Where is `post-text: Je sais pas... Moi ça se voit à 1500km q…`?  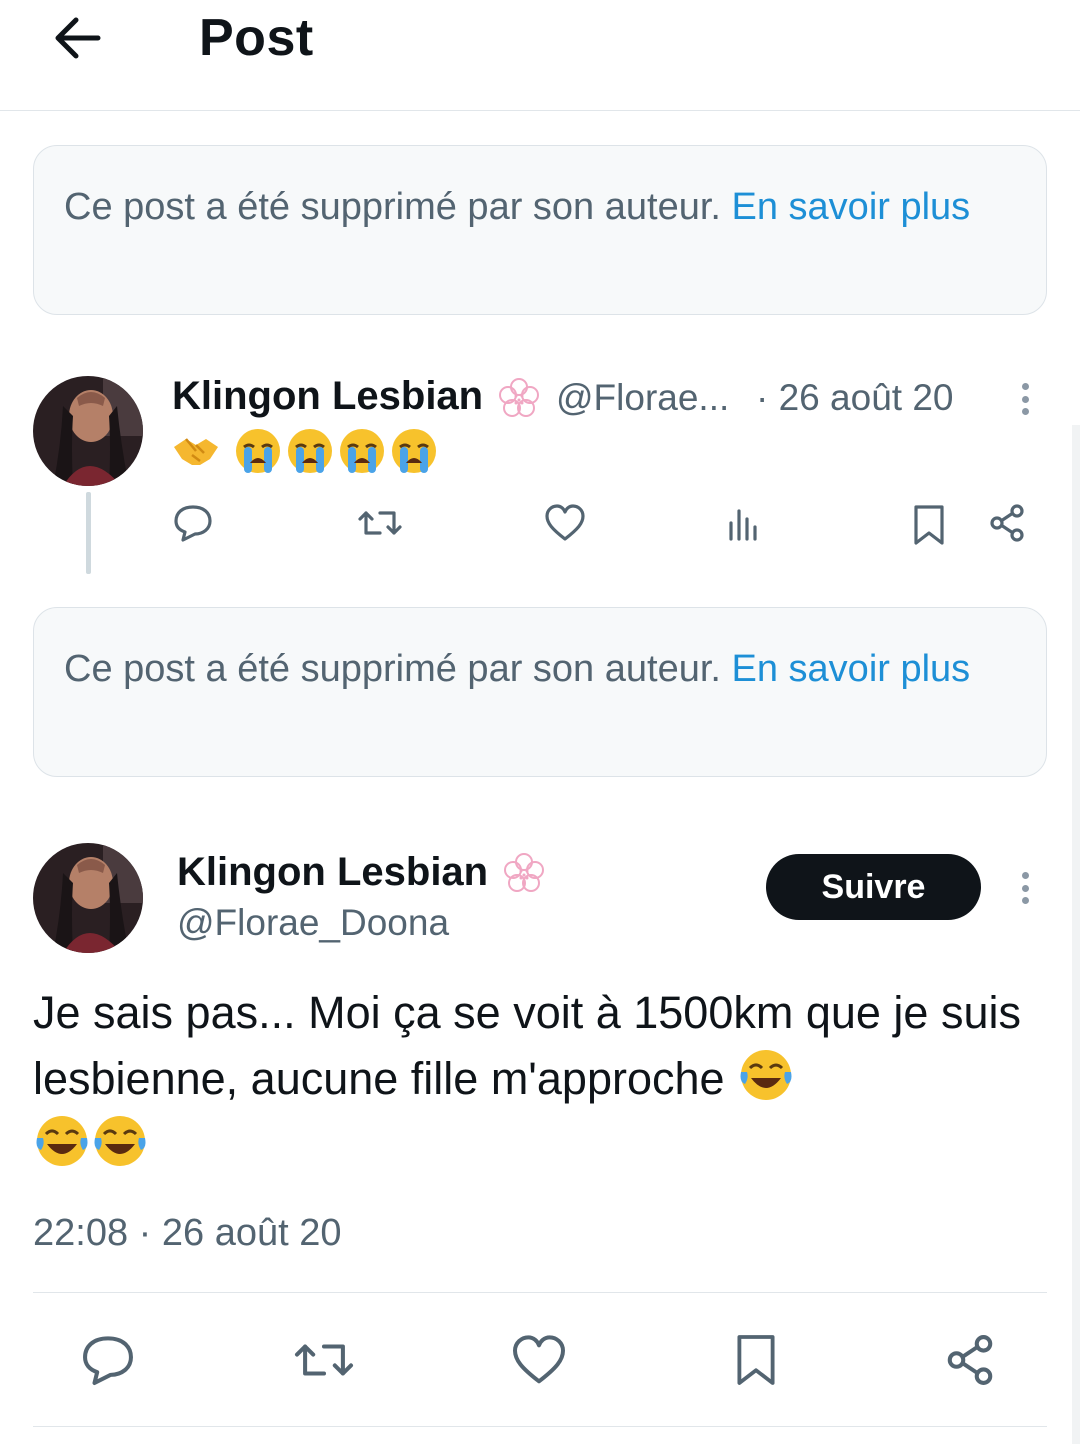
post-text: Je sais pas... Moi ça se voit à 1500km q… is located at coordinates (543, 1079).